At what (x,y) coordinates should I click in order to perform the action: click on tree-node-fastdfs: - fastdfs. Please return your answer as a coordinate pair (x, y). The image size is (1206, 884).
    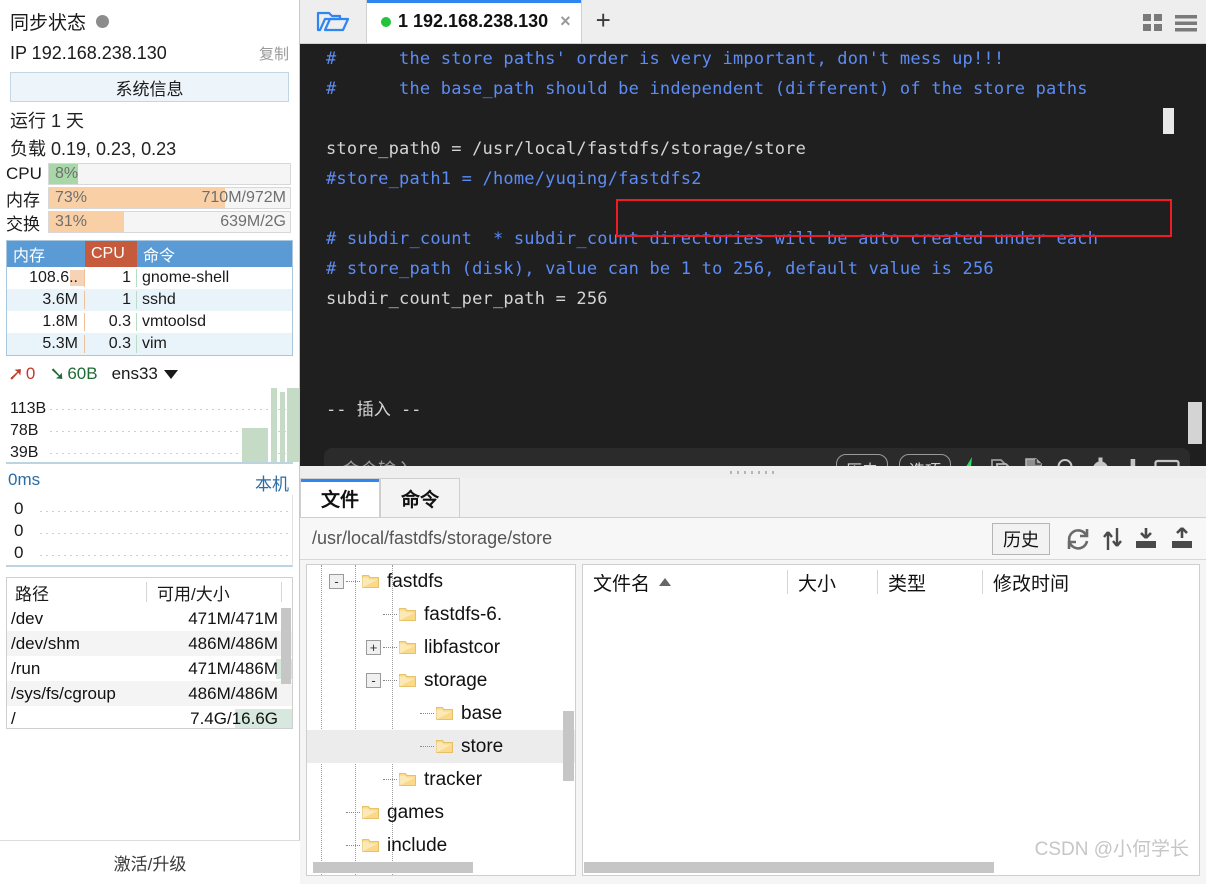
    Looking at the image, I should click on (441, 581).